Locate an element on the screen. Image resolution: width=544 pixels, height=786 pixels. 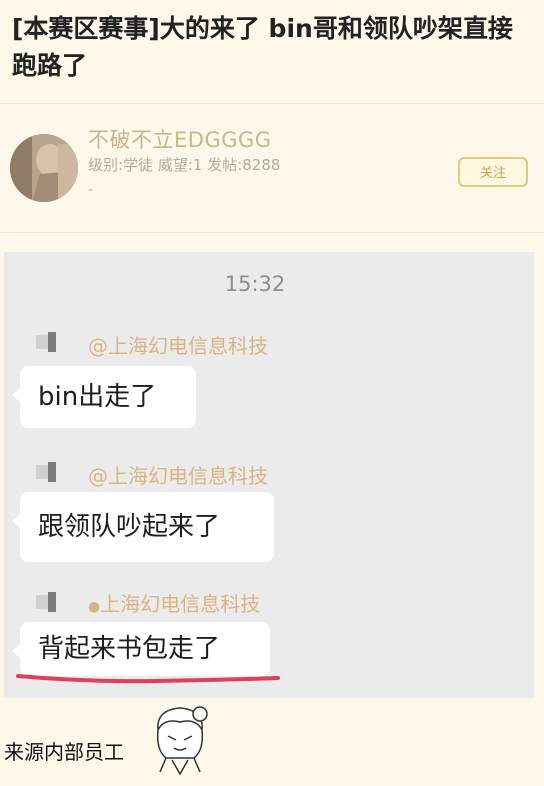
message-bubble: bin出走了 is located at coordinates (104, 397).